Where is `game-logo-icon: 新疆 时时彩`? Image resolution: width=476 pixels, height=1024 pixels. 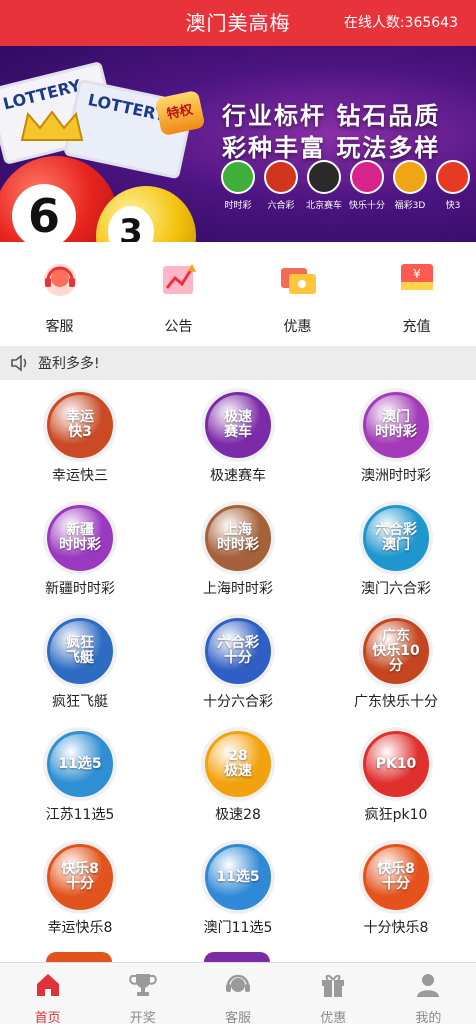 game-logo-icon: 新疆 时时彩 is located at coordinates (80, 538).